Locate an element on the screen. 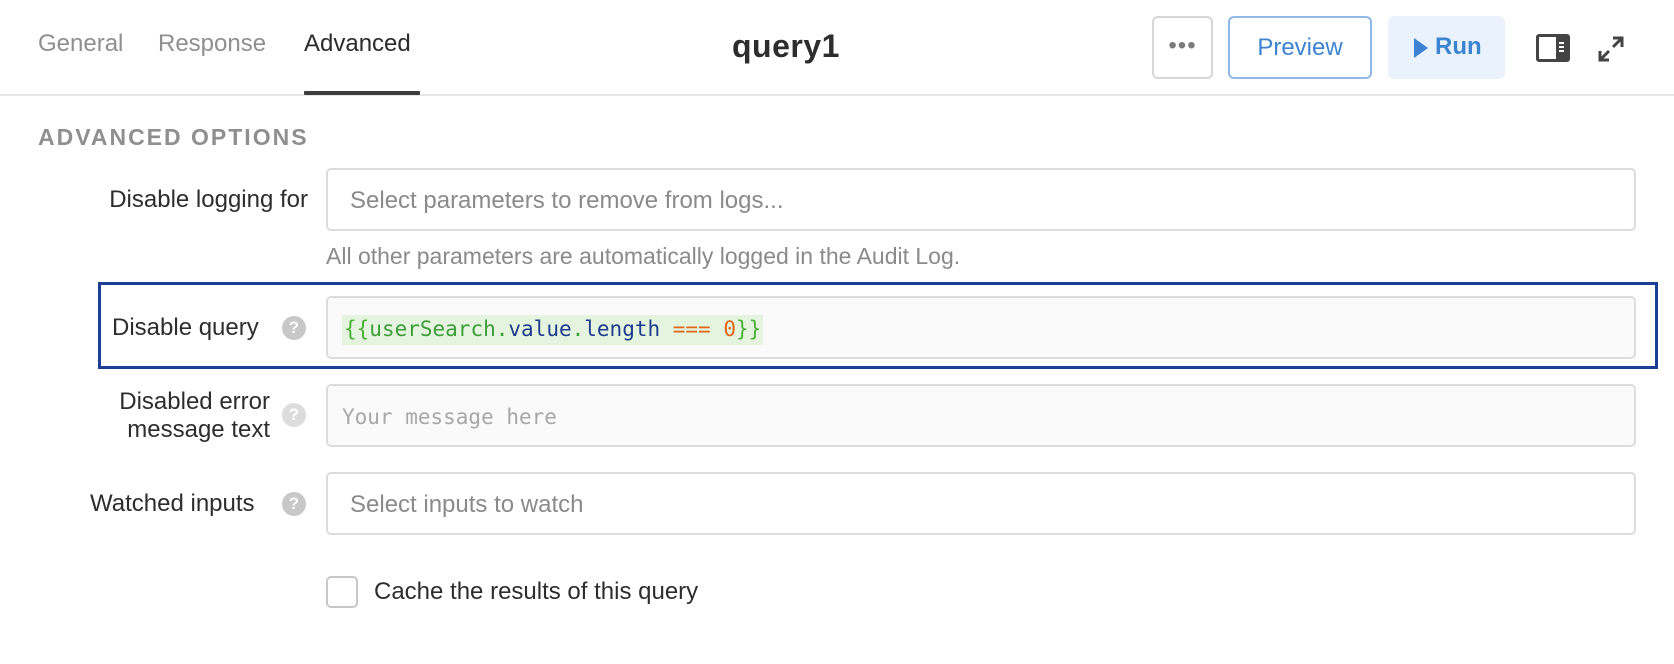 Image resolution: width=1674 pixels, height=664 pixels. run-button: Run is located at coordinates (1446, 47).